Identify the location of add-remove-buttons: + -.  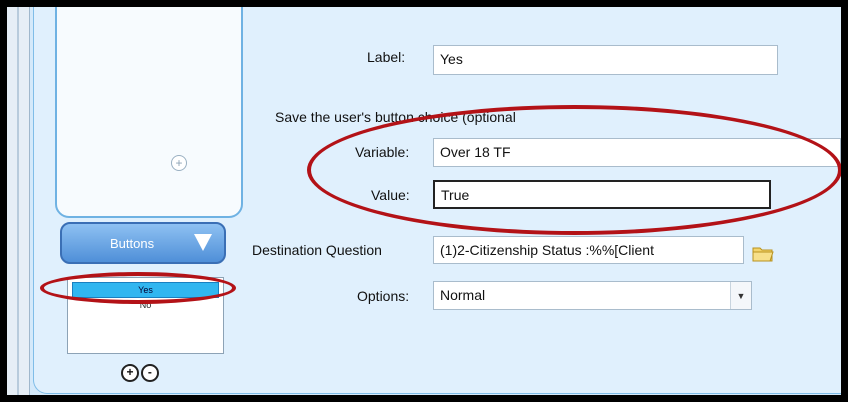
(140, 372).